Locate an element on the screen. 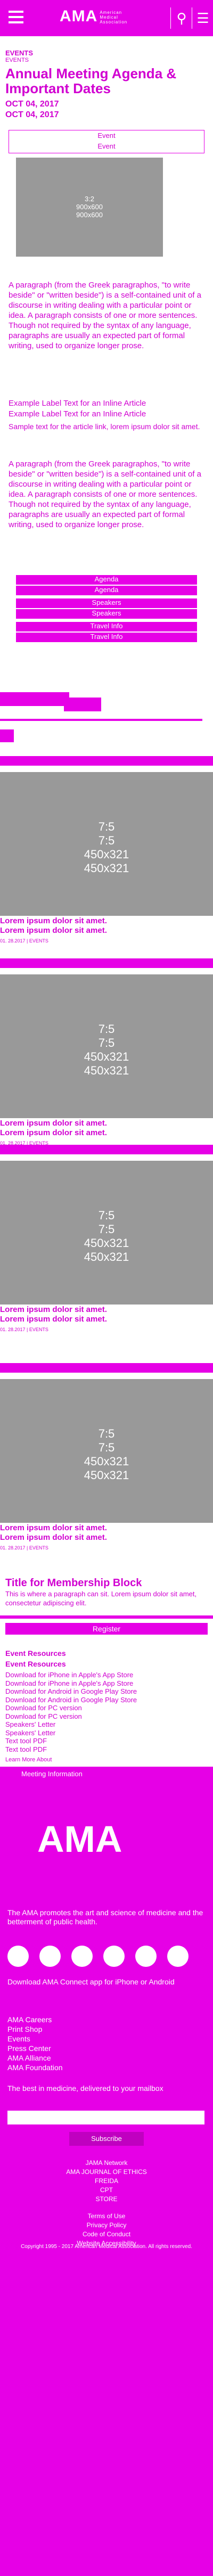  footer-link: Events is located at coordinates (105, 2039).